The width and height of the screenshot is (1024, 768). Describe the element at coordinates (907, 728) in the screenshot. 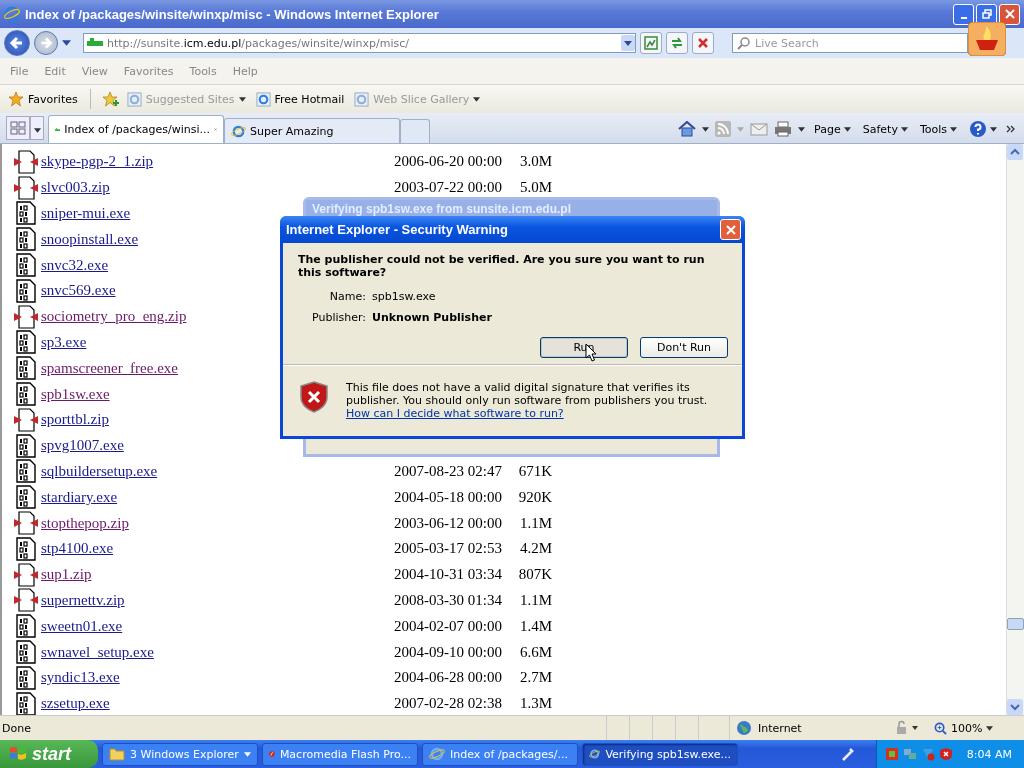

I see `lock-icon` at that location.